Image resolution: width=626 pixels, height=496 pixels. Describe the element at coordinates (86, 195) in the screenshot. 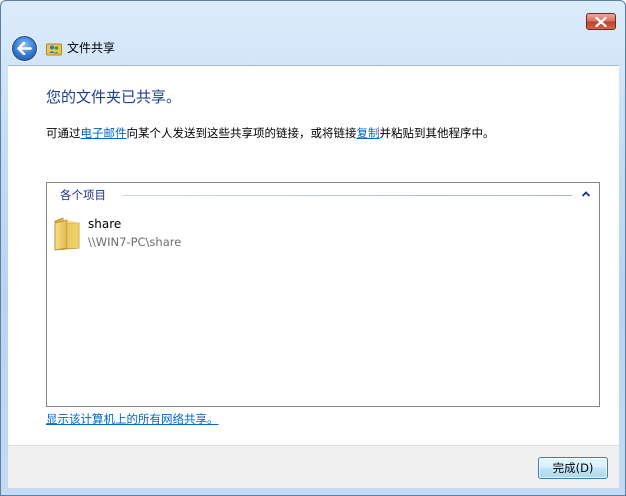

I see `group-header: 各个项目` at that location.